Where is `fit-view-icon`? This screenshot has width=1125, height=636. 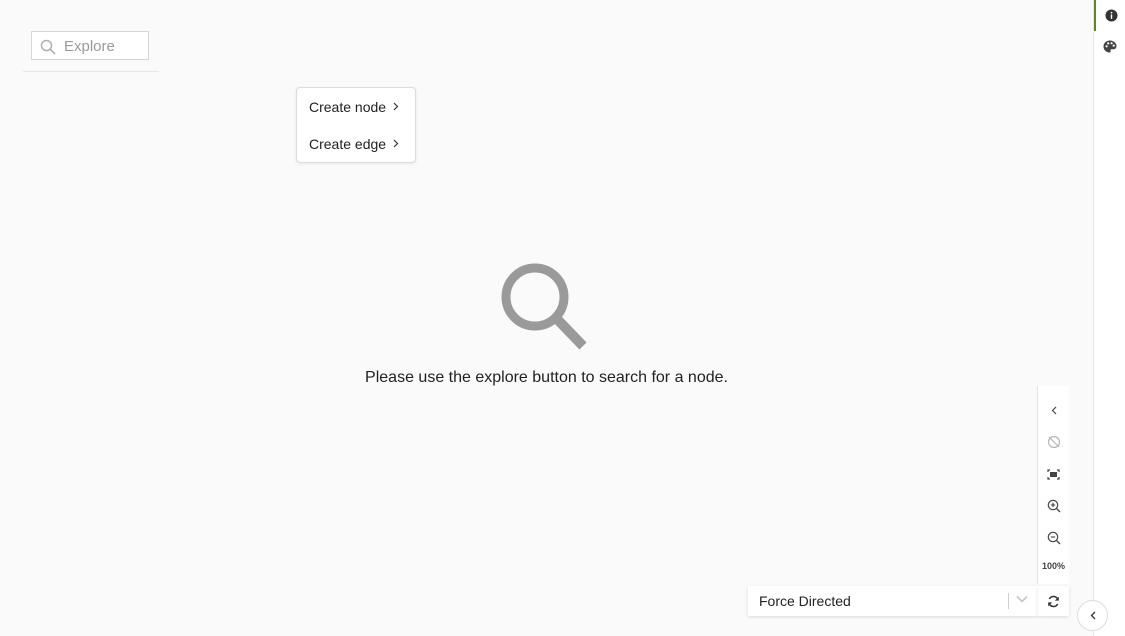
fit-view-icon is located at coordinates (1053, 474).